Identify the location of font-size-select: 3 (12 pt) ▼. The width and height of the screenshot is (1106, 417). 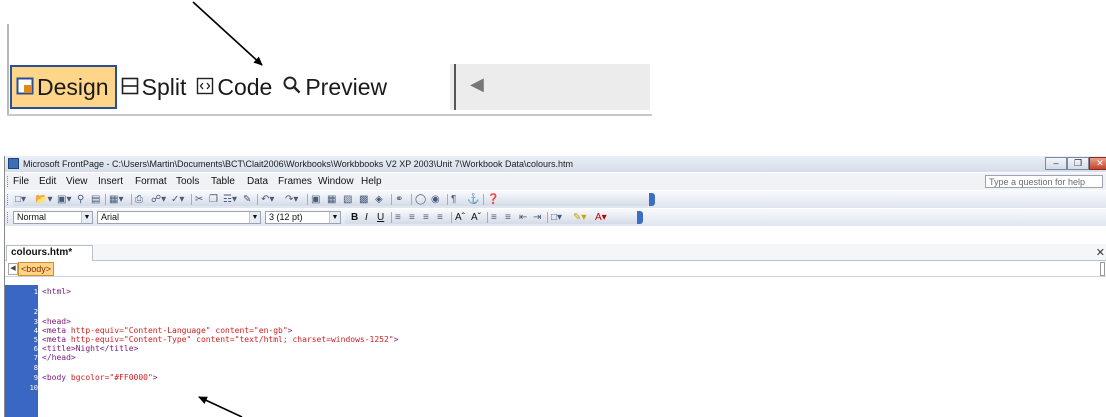
(303, 217).